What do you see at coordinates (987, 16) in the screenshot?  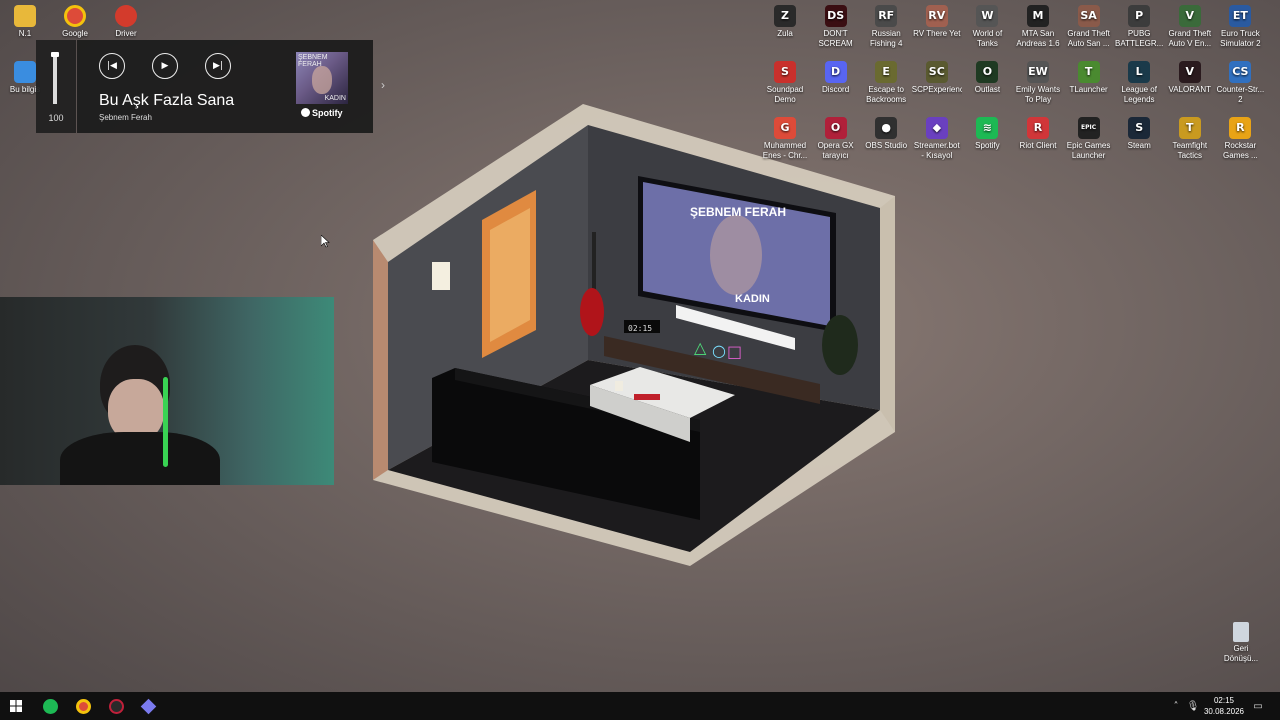 I see `tanks-icon: W` at bounding box center [987, 16].